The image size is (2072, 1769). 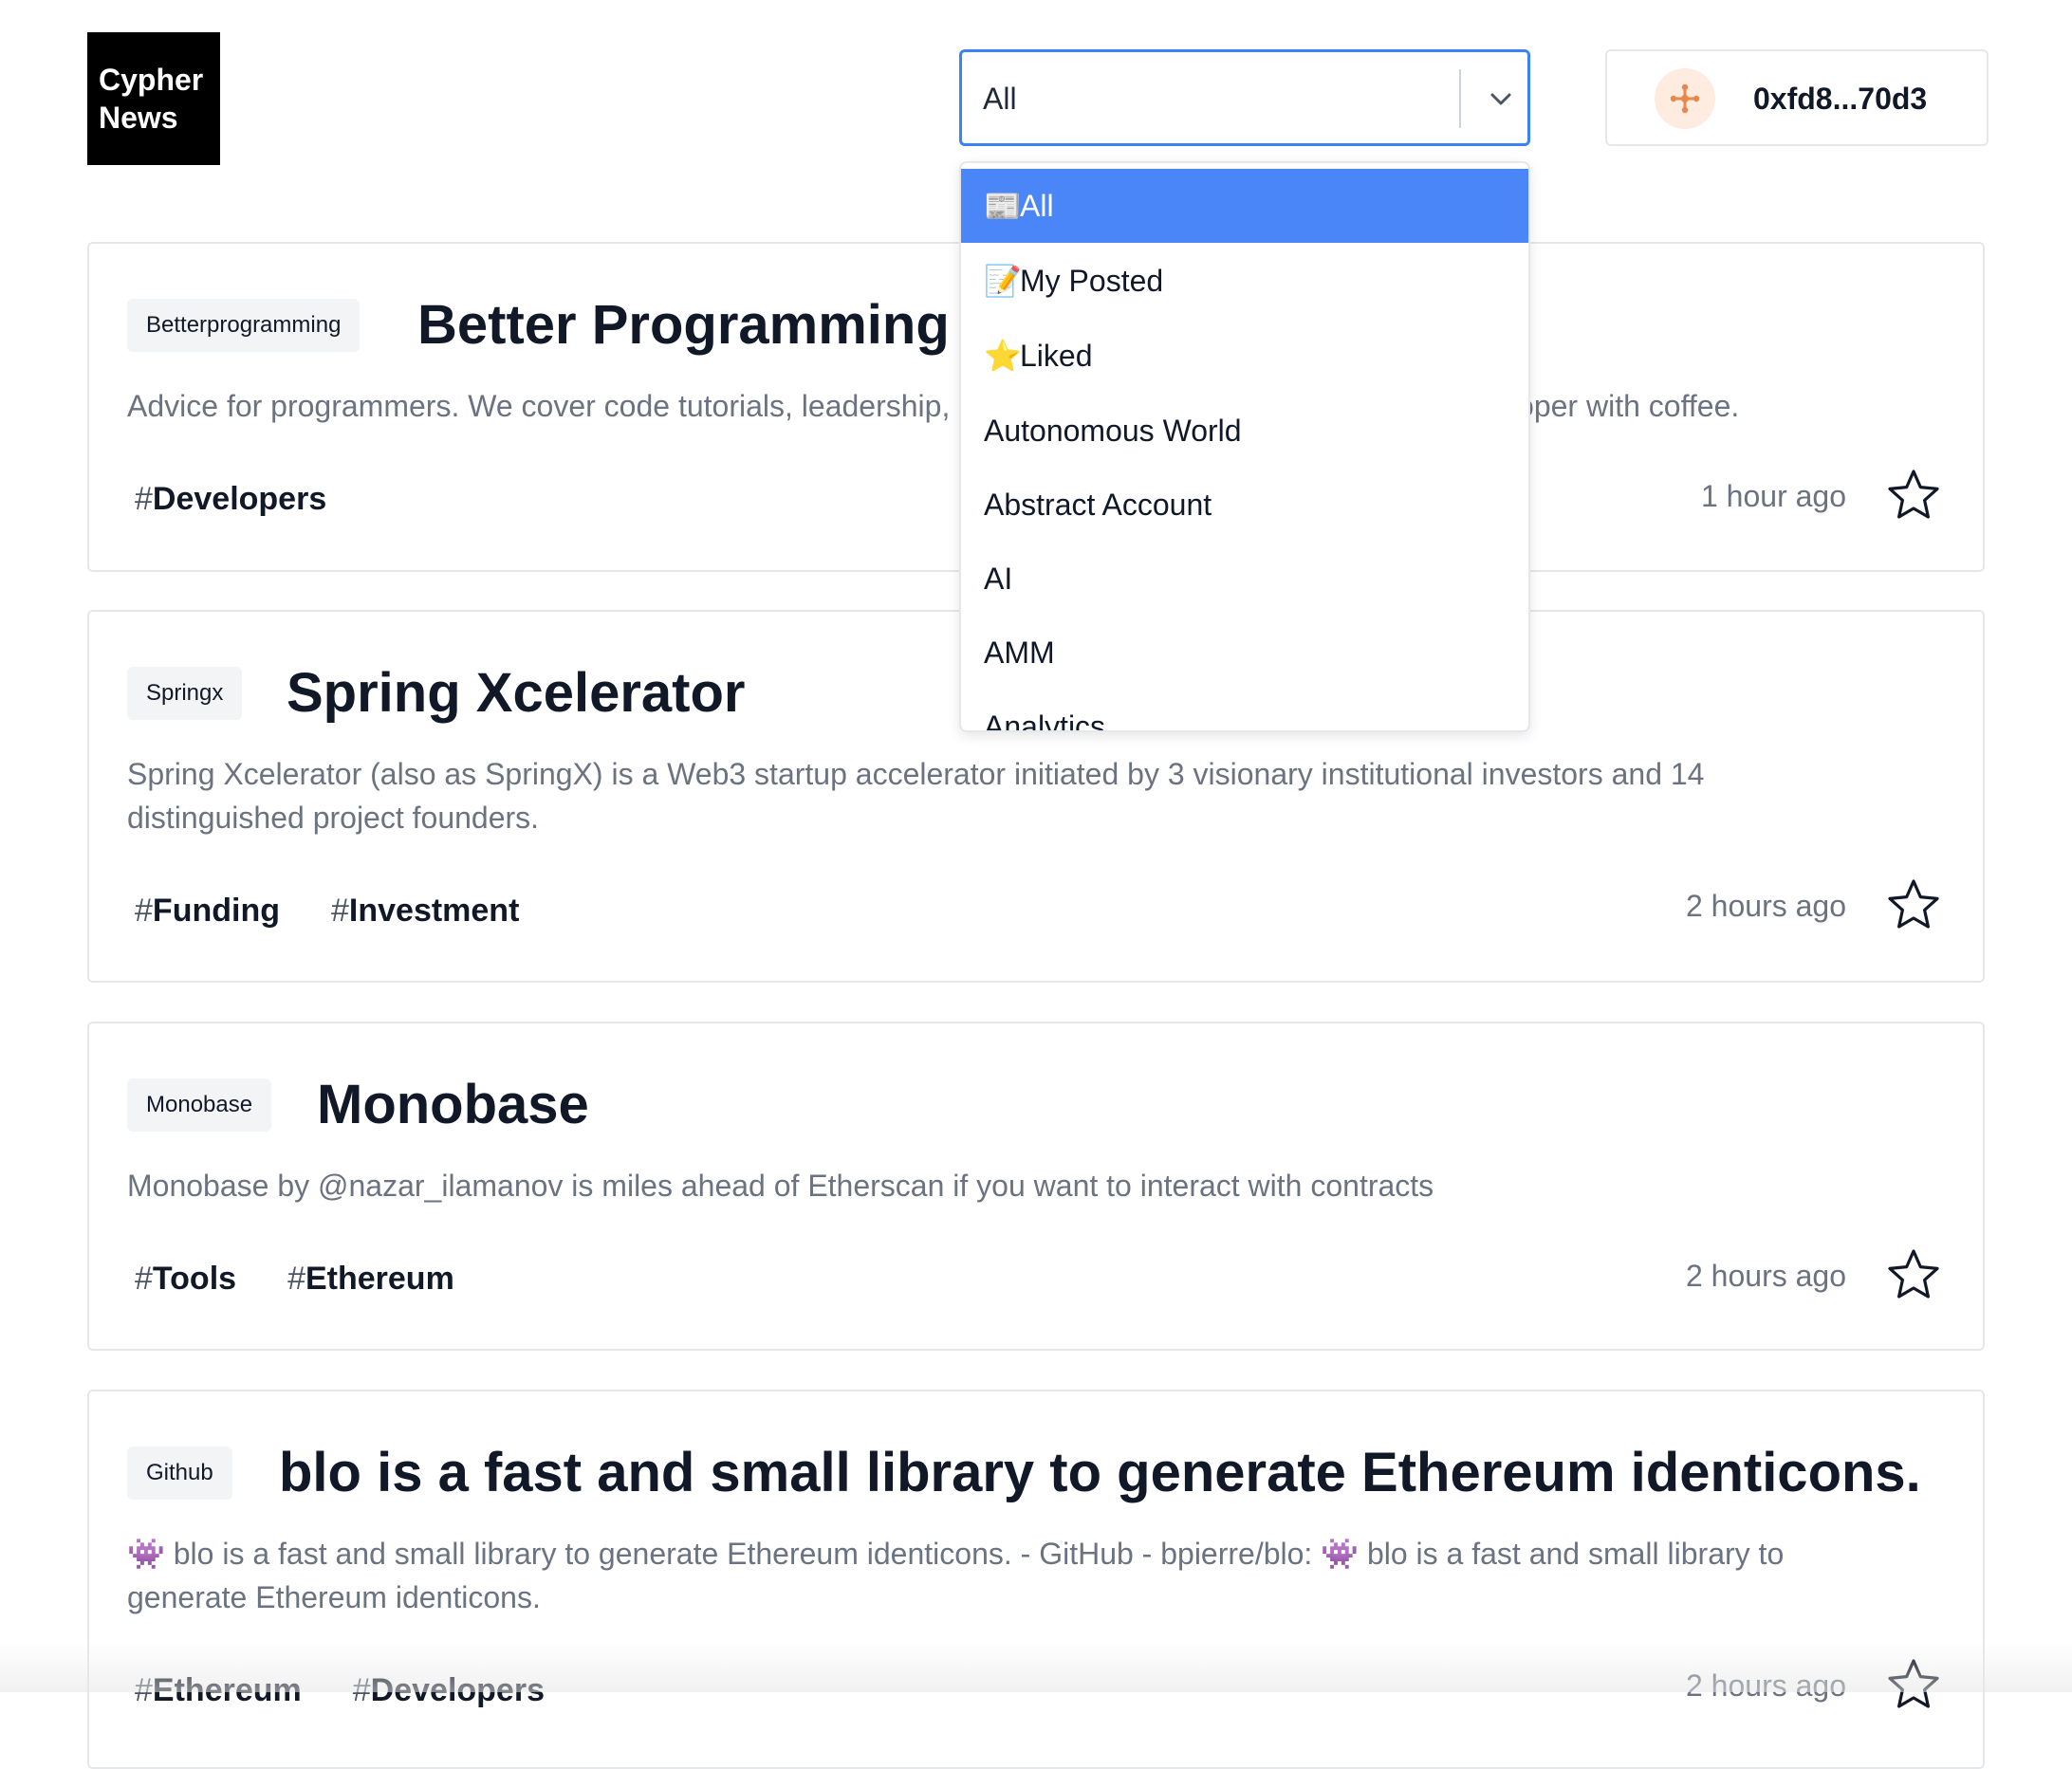 I want to click on option-label: Abstract Account, so click(x=1098, y=505).